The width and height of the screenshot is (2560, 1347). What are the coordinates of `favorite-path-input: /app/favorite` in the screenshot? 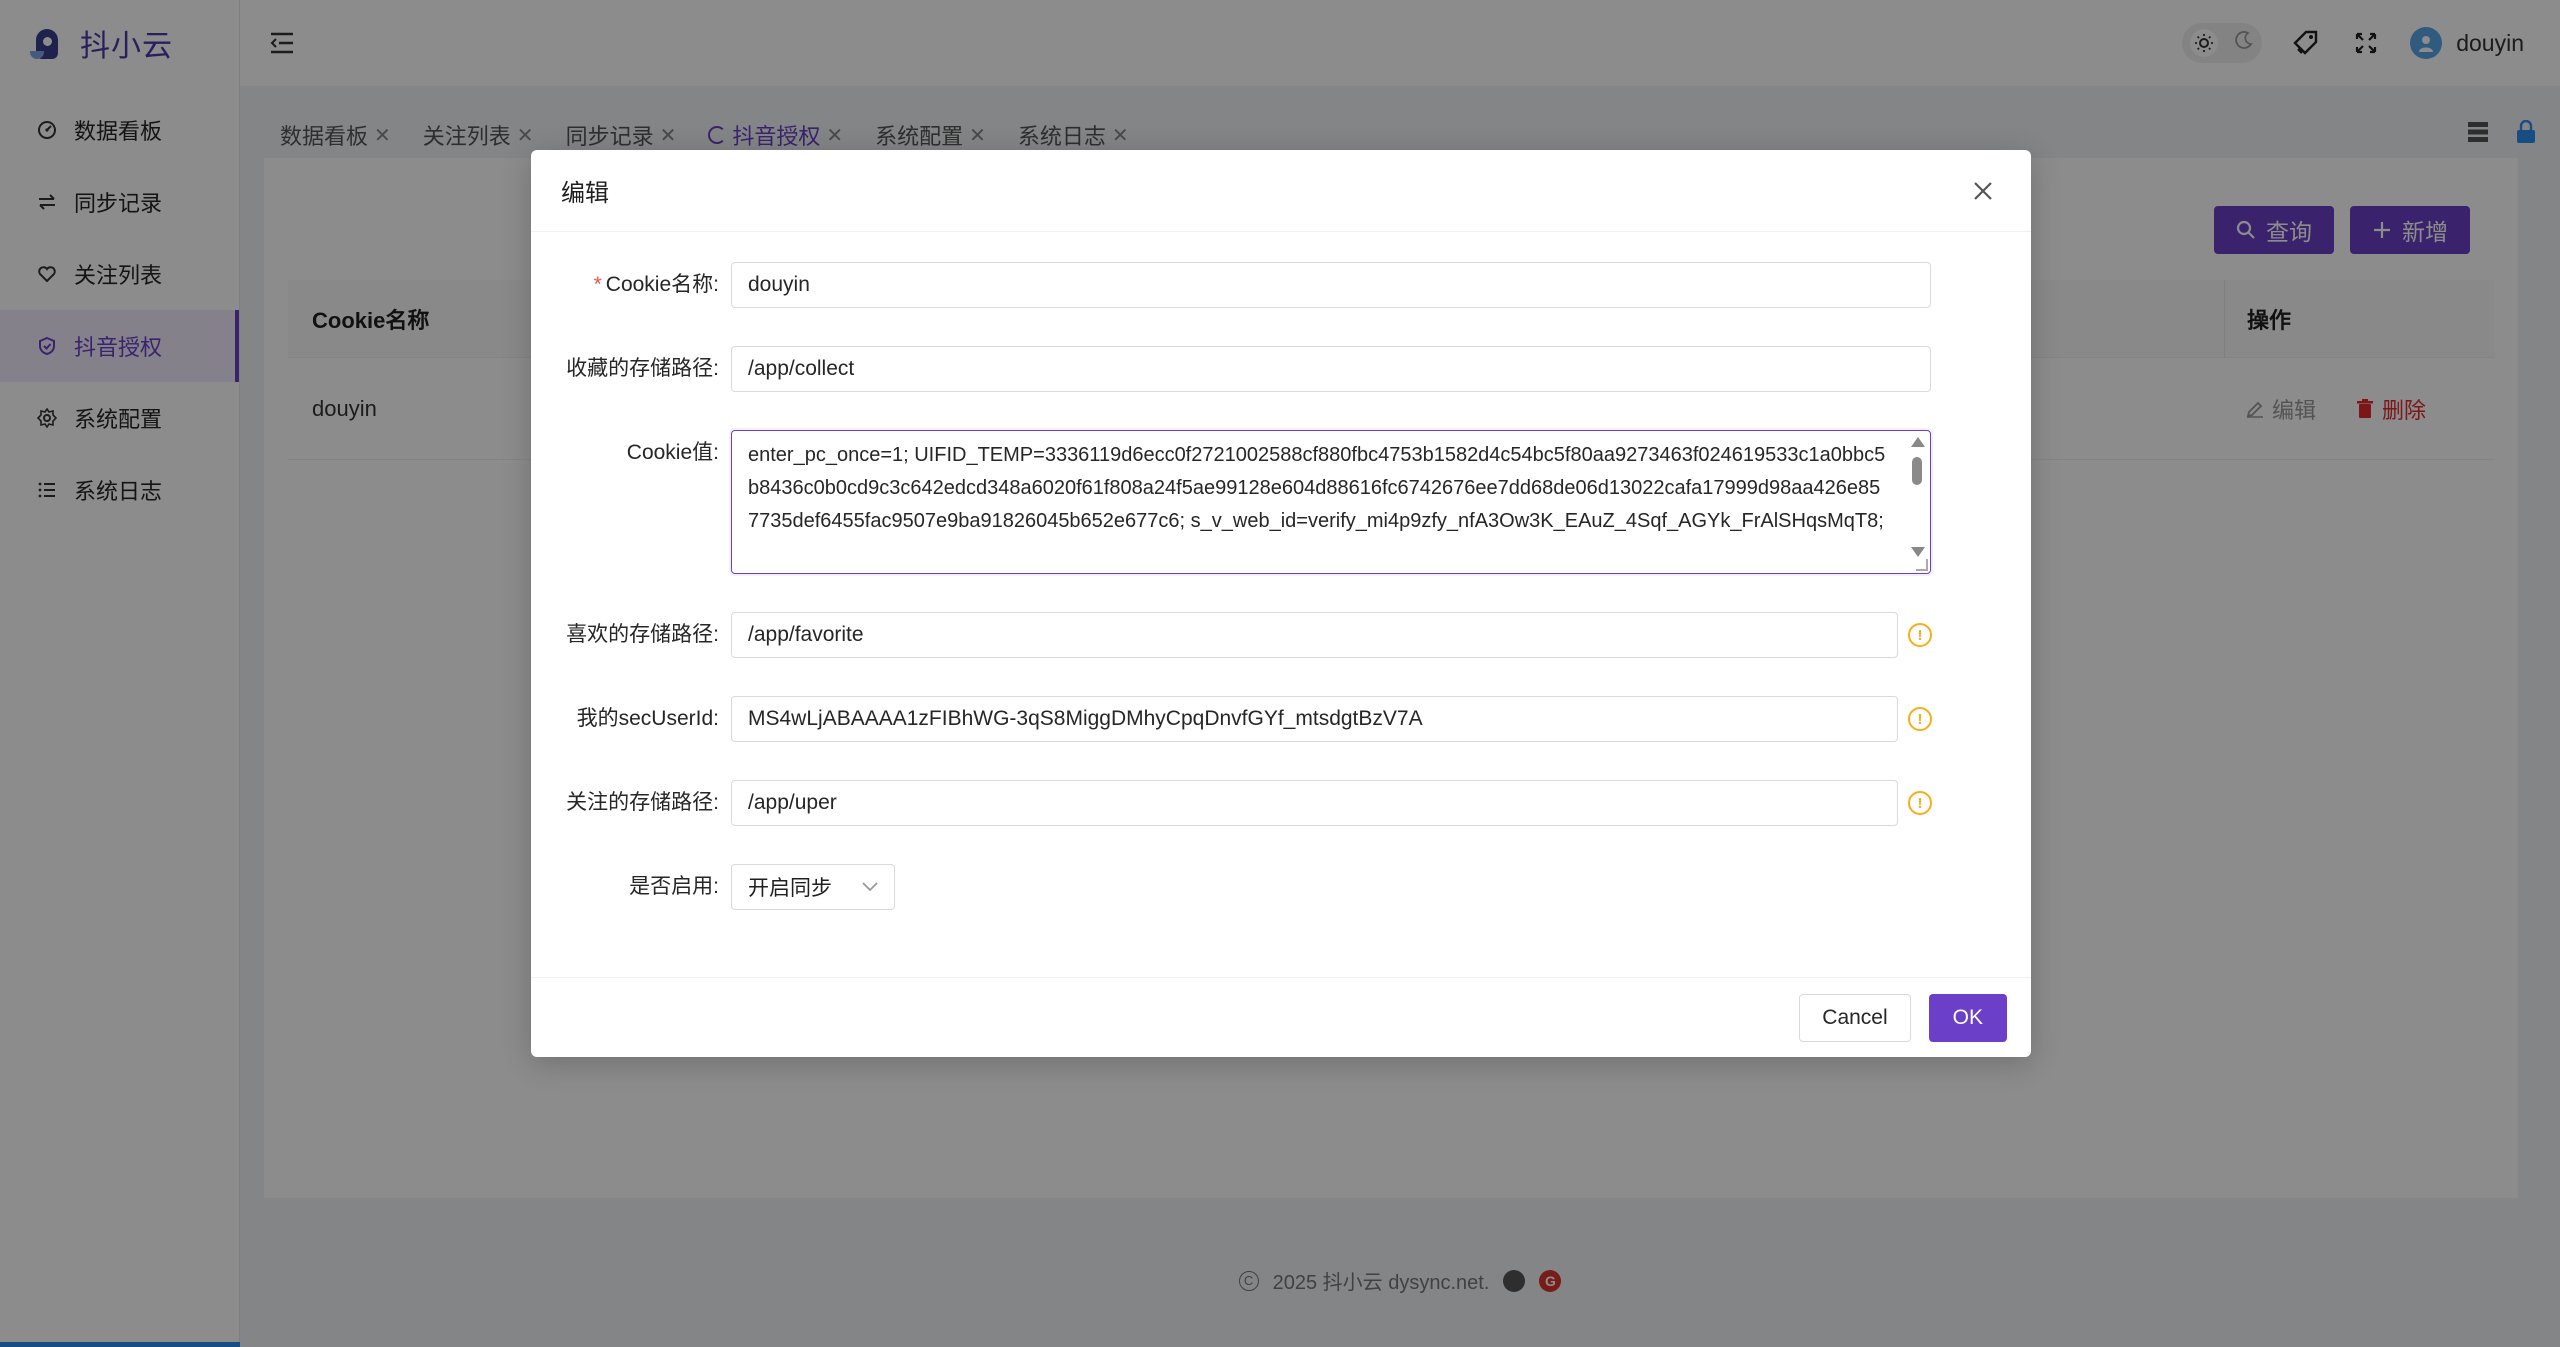 It's located at (1314, 635).